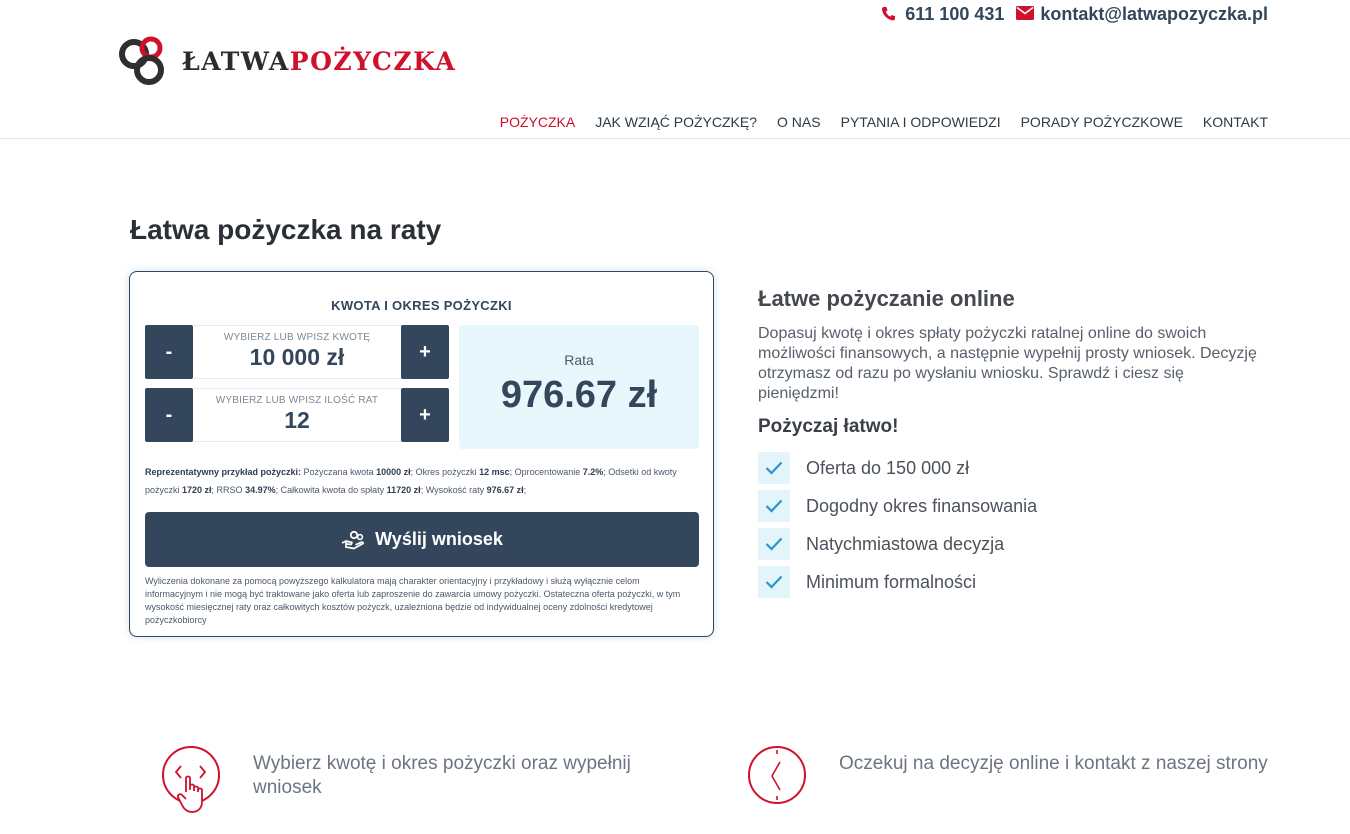 The width and height of the screenshot is (1350, 834). What do you see at coordinates (425, 415) in the screenshot?
I see `installments-increase-button: +` at bounding box center [425, 415].